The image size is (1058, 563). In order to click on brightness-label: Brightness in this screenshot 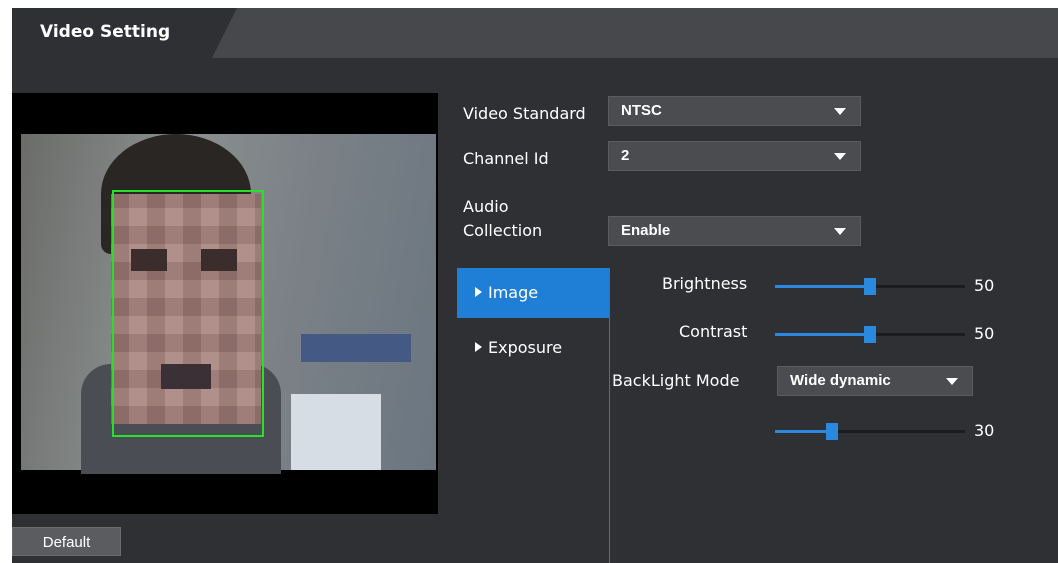, I will do `click(705, 283)`.